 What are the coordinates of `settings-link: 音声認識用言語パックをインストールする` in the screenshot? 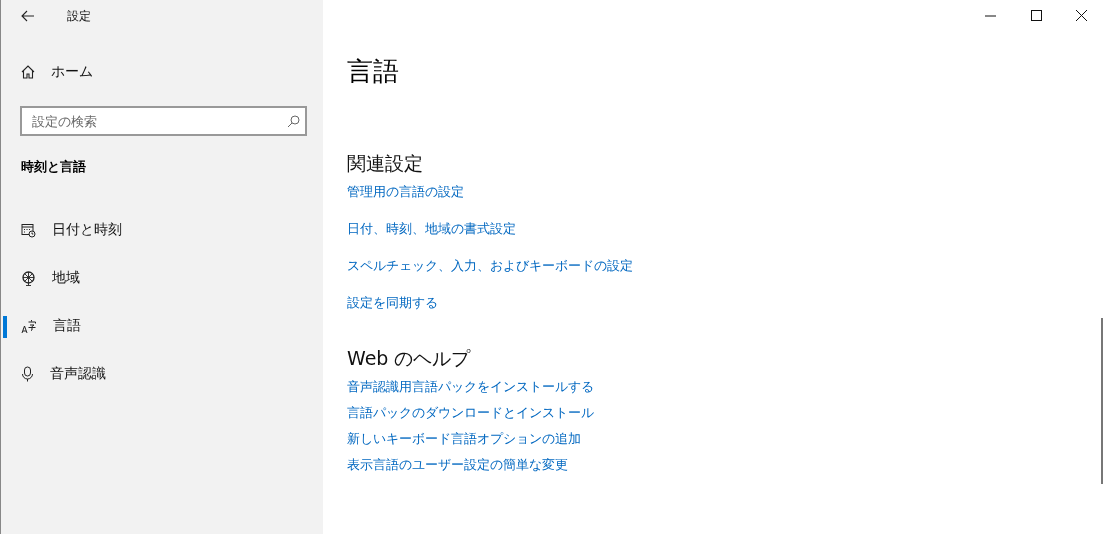 It's located at (470, 387).